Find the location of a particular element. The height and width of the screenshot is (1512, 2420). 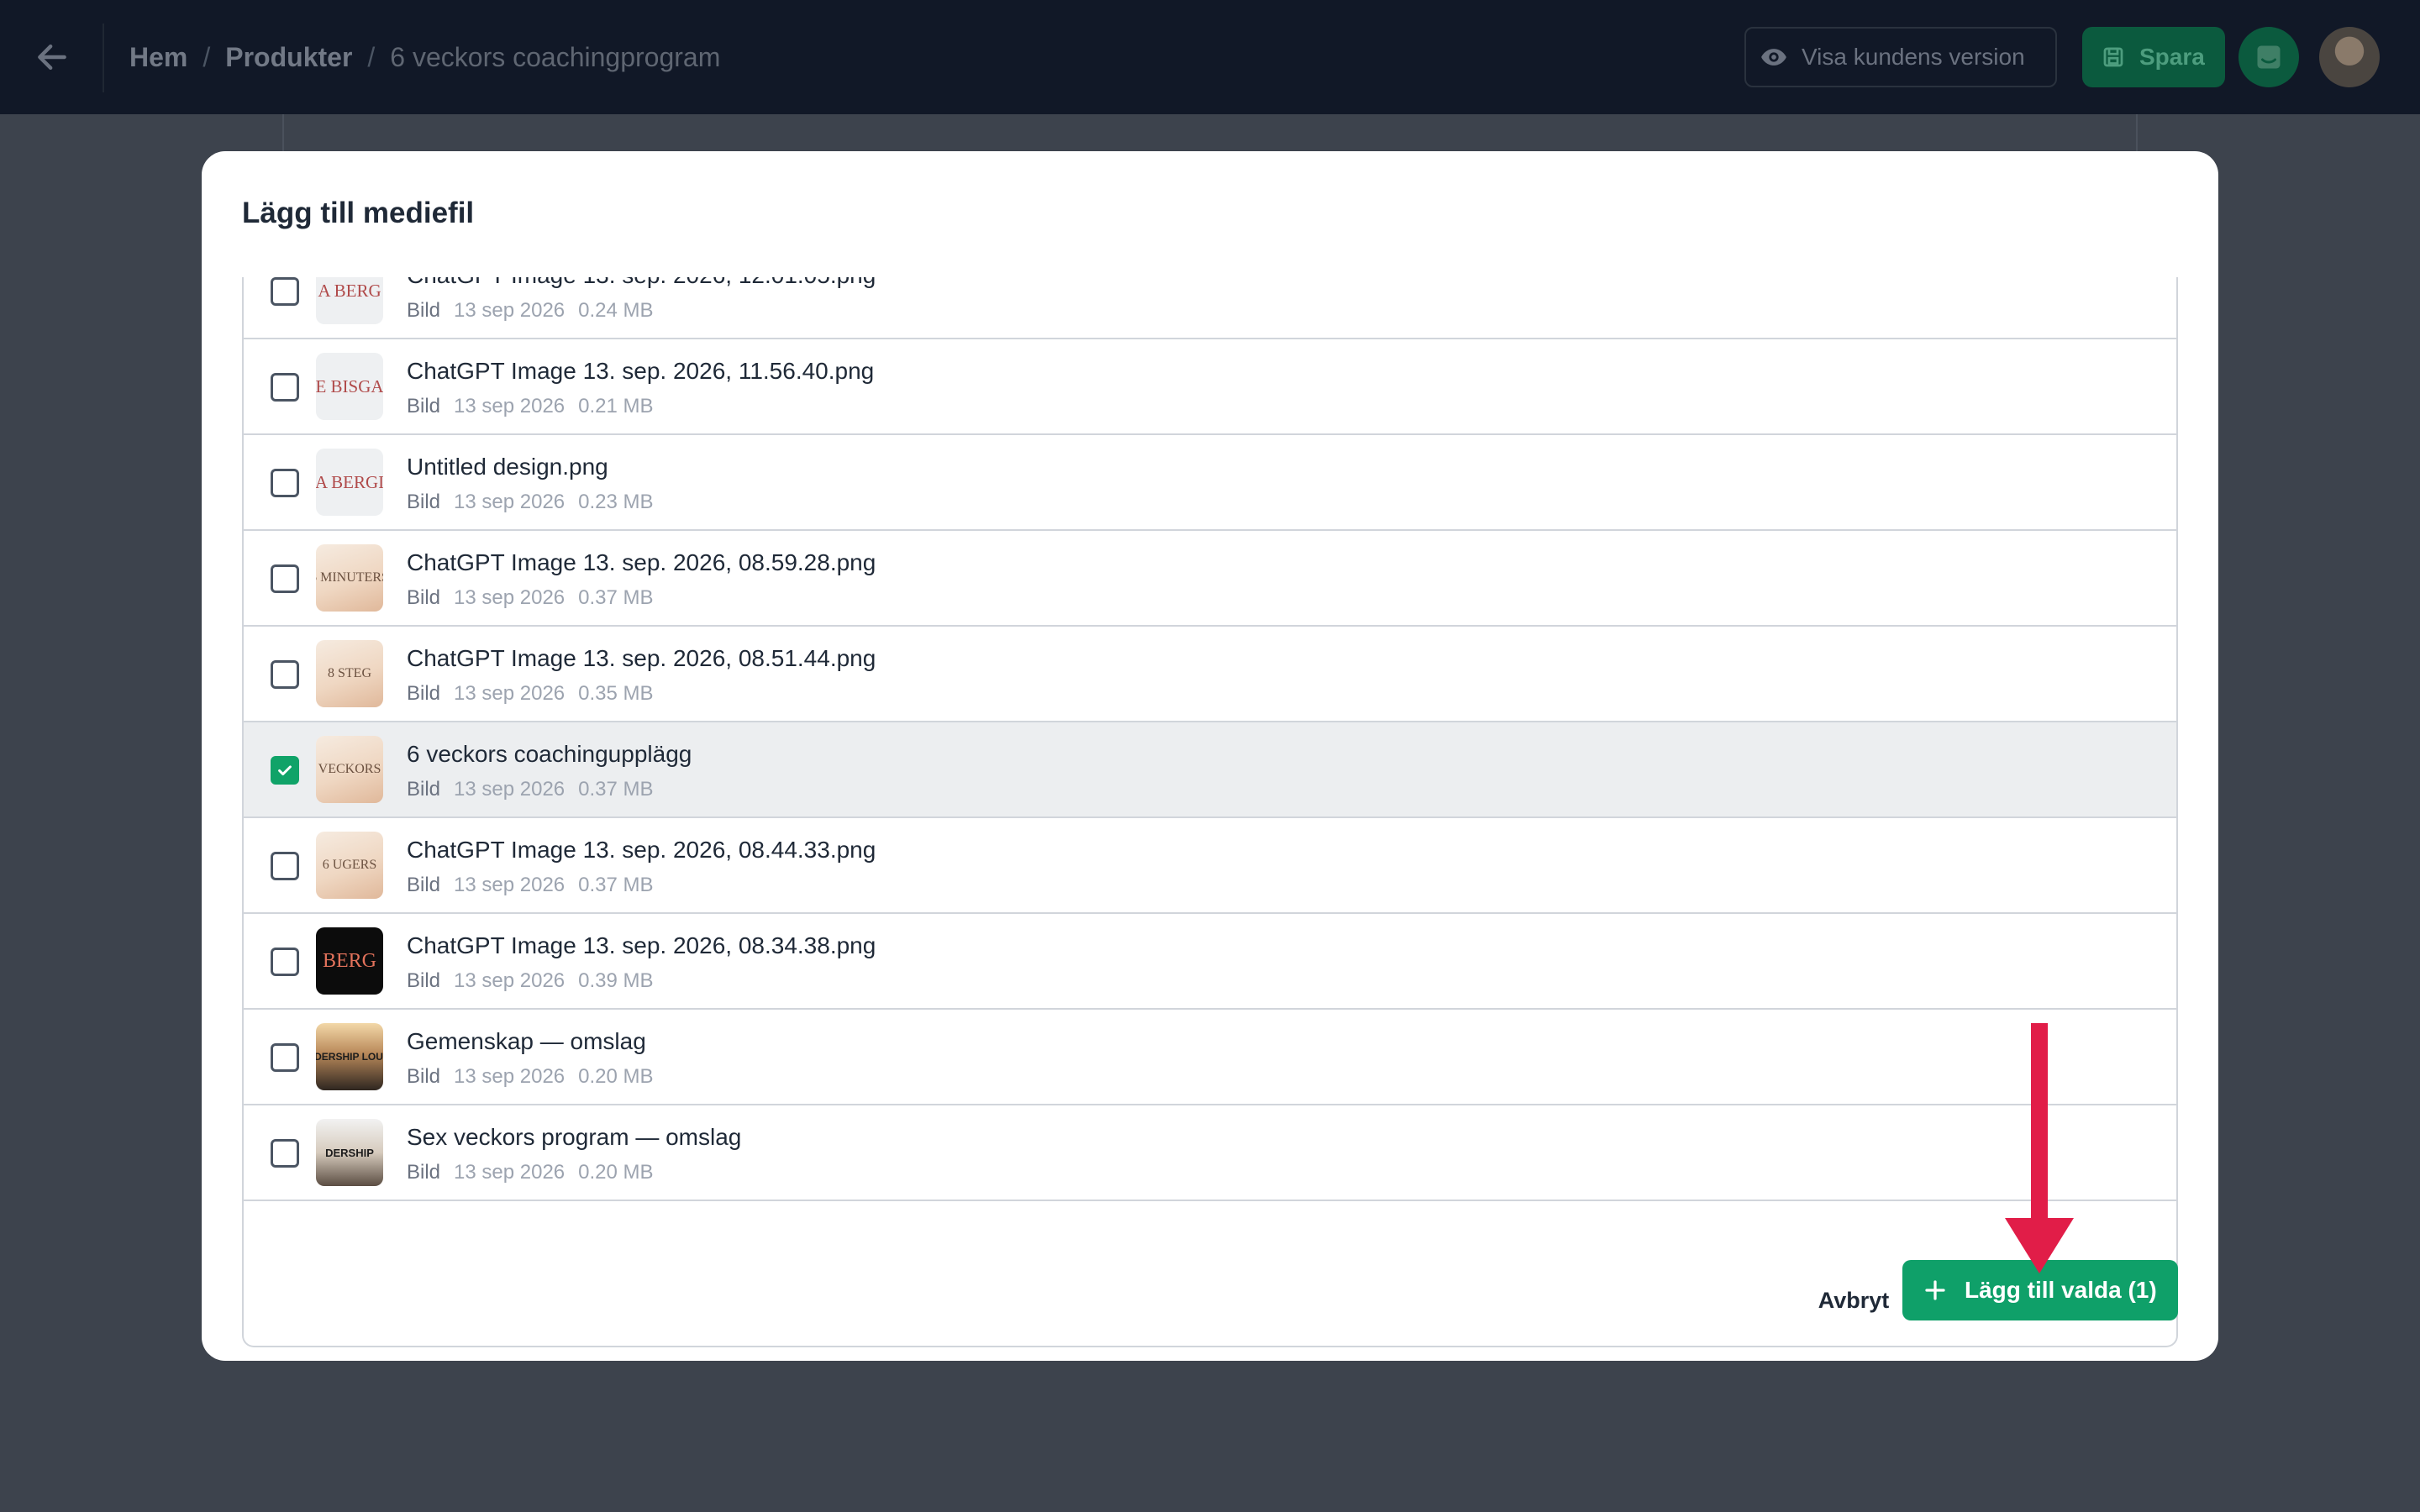

back-arrow-icon is located at coordinates (52, 57).